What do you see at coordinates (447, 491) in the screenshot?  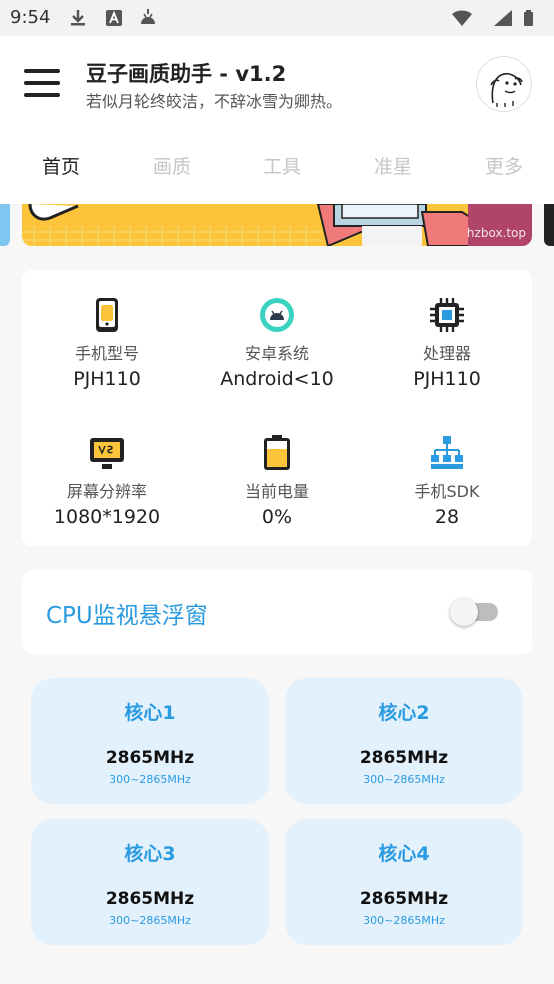 I see `info-label: 手机SDK` at bounding box center [447, 491].